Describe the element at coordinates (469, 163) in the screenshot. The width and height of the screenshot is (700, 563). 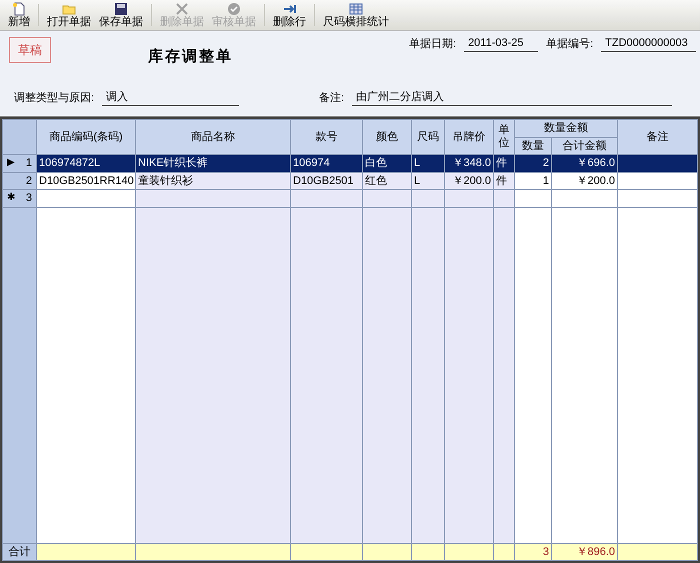
I see `table-cell: ￥348.0` at that location.